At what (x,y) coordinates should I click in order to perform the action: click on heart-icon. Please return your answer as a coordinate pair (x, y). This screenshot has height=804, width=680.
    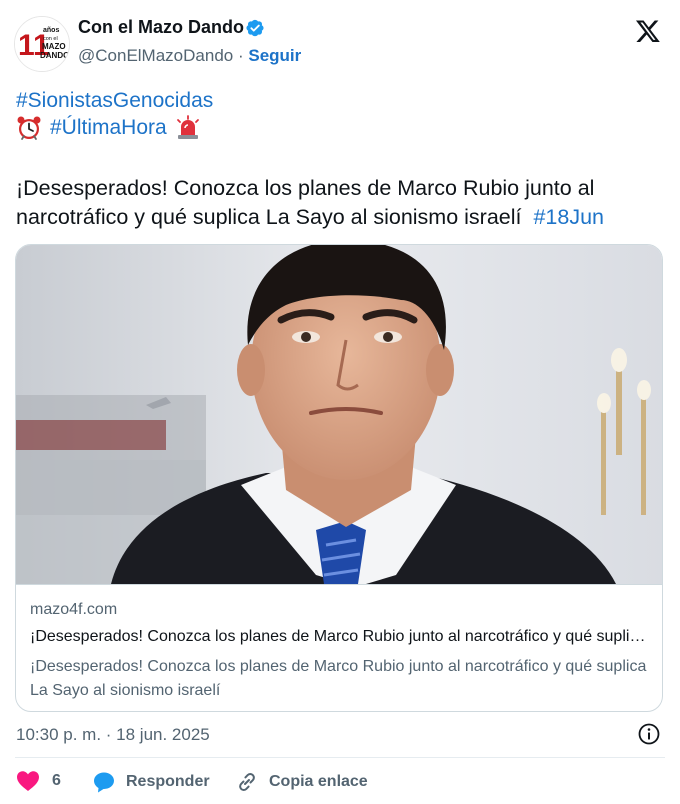
    Looking at the image, I should click on (28, 781).